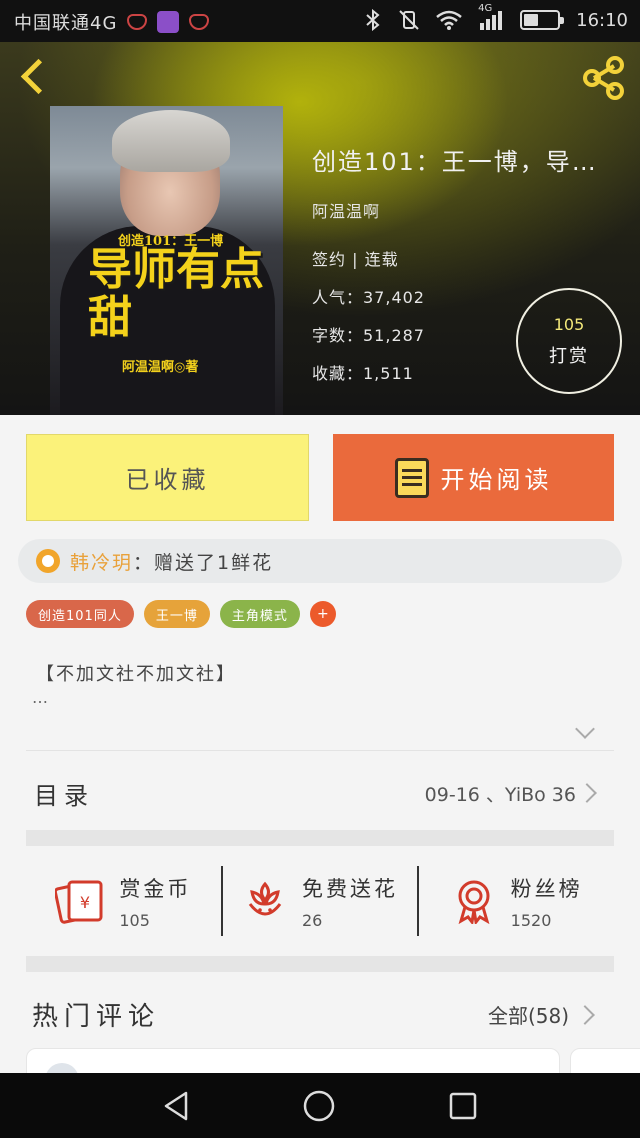  What do you see at coordinates (409, 20) in the screenshot?
I see `vibrate-off-icon` at bounding box center [409, 20].